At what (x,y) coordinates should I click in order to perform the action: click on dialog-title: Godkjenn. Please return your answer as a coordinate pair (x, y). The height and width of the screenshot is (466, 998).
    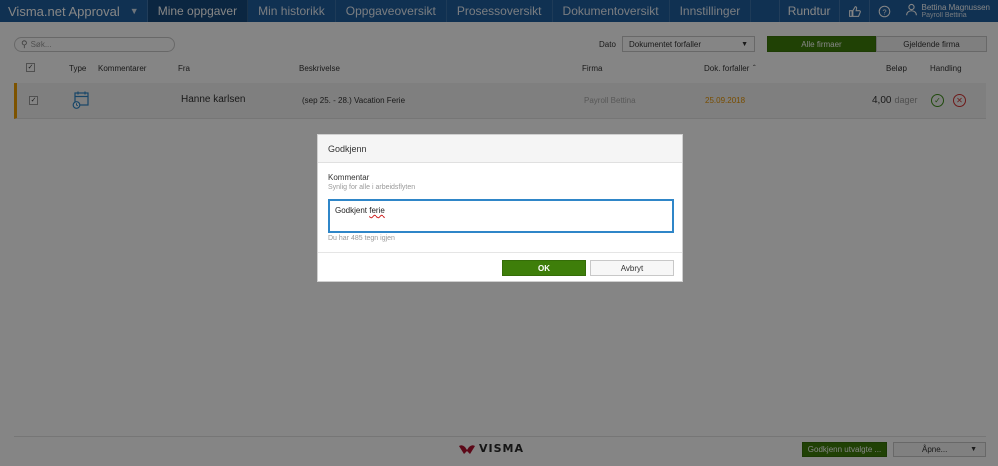
    Looking at the image, I should click on (500, 149).